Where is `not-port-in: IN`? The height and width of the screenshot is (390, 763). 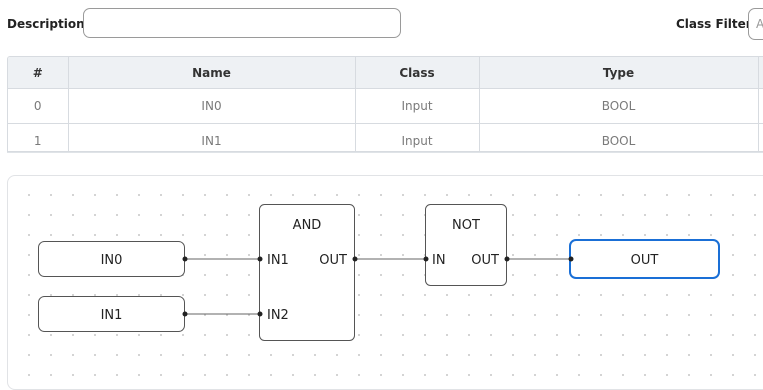 not-port-in: IN is located at coordinates (439, 260).